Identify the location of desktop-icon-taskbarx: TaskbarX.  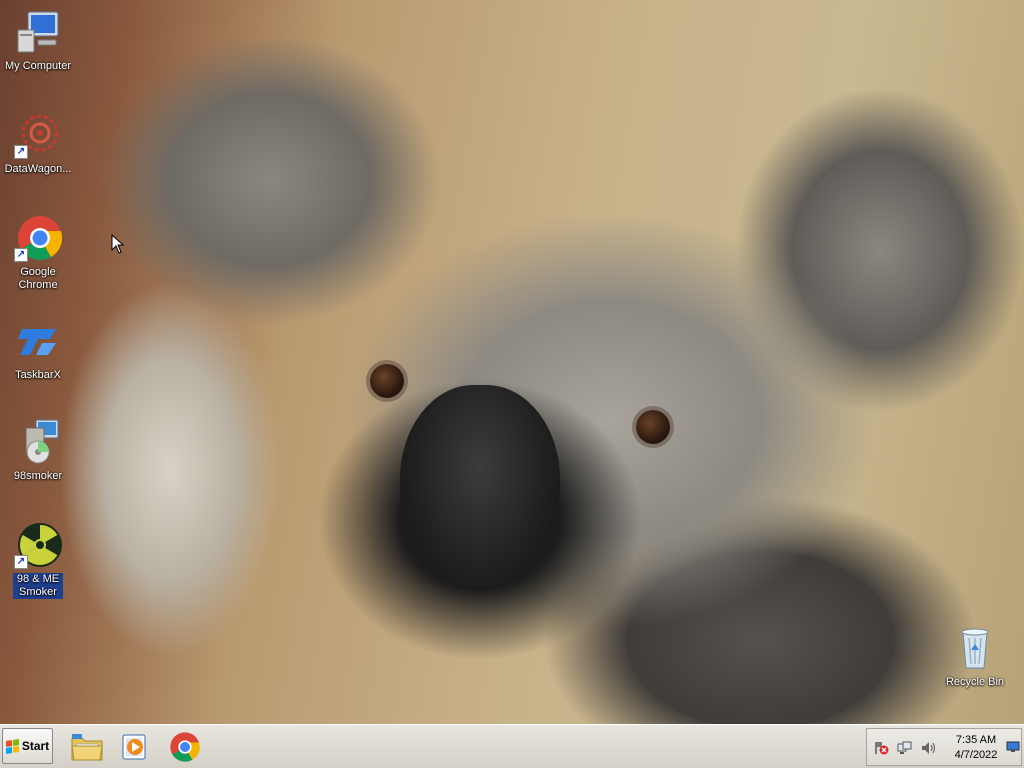
(38, 349).